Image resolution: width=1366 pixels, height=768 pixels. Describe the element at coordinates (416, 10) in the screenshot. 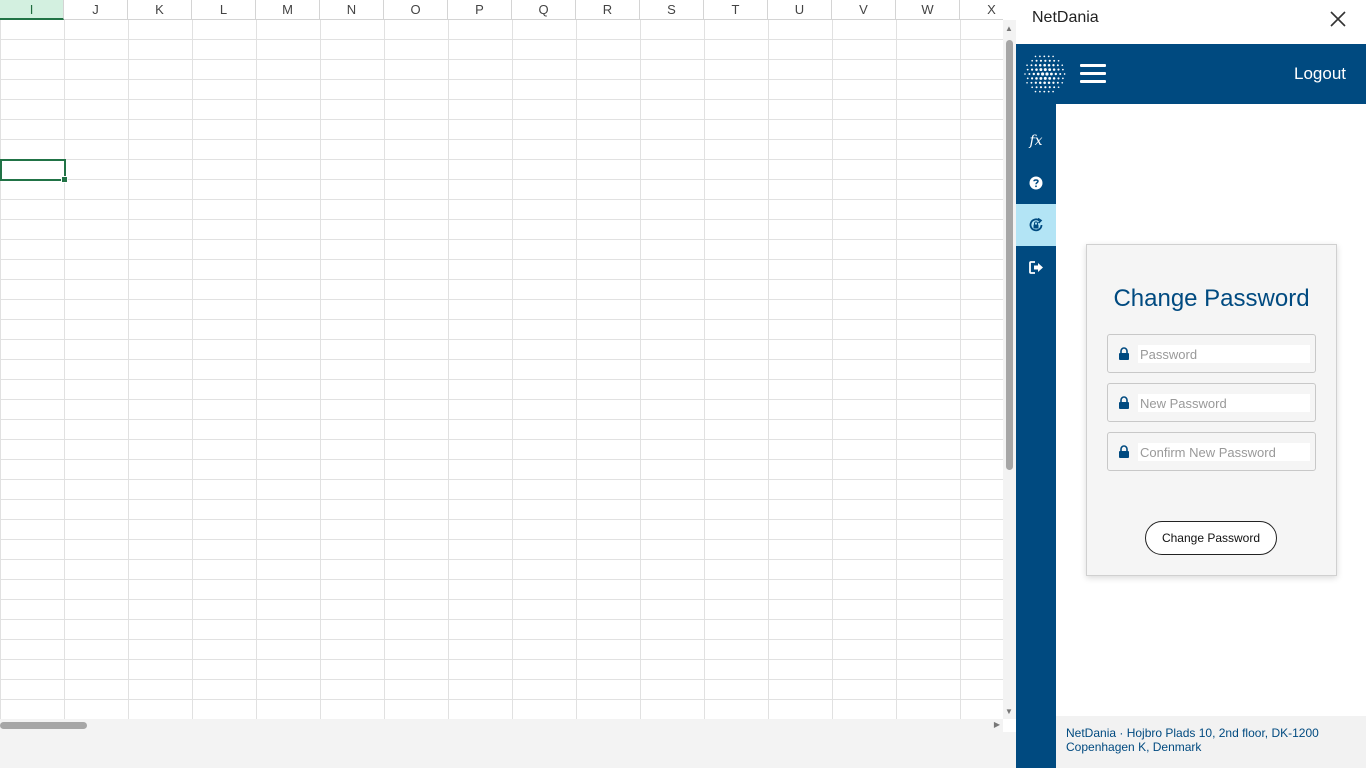

I see `column-header-o: O` at that location.